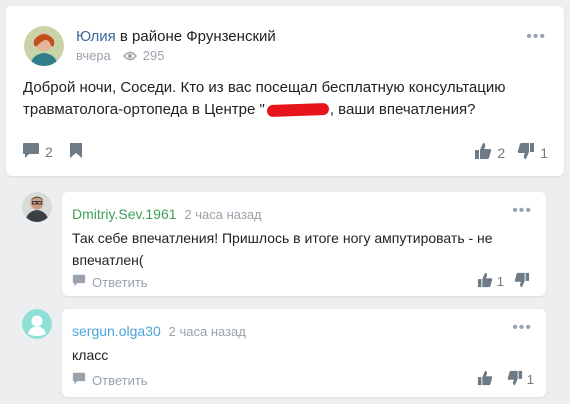  What do you see at coordinates (197, 36) in the screenshot?
I see `post-location: в районе Фрунзенский` at bounding box center [197, 36].